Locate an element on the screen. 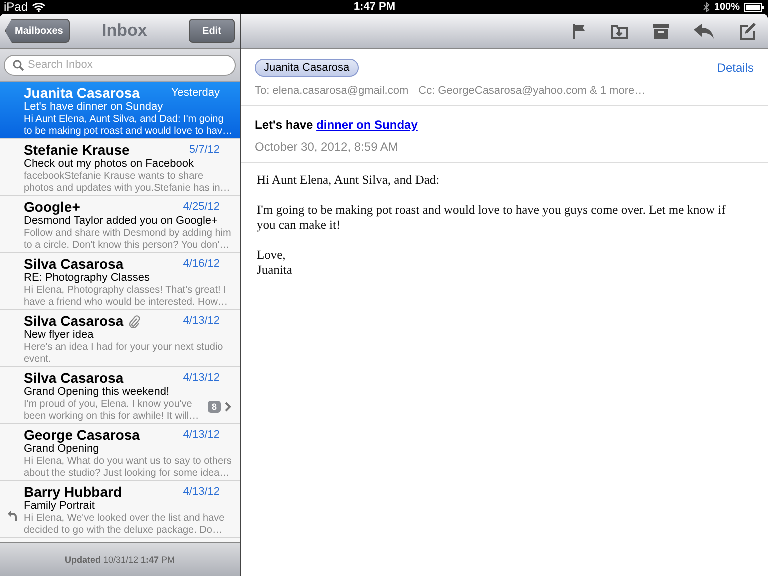  body-paragraph: Love, Juanita is located at coordinates (275, 263).